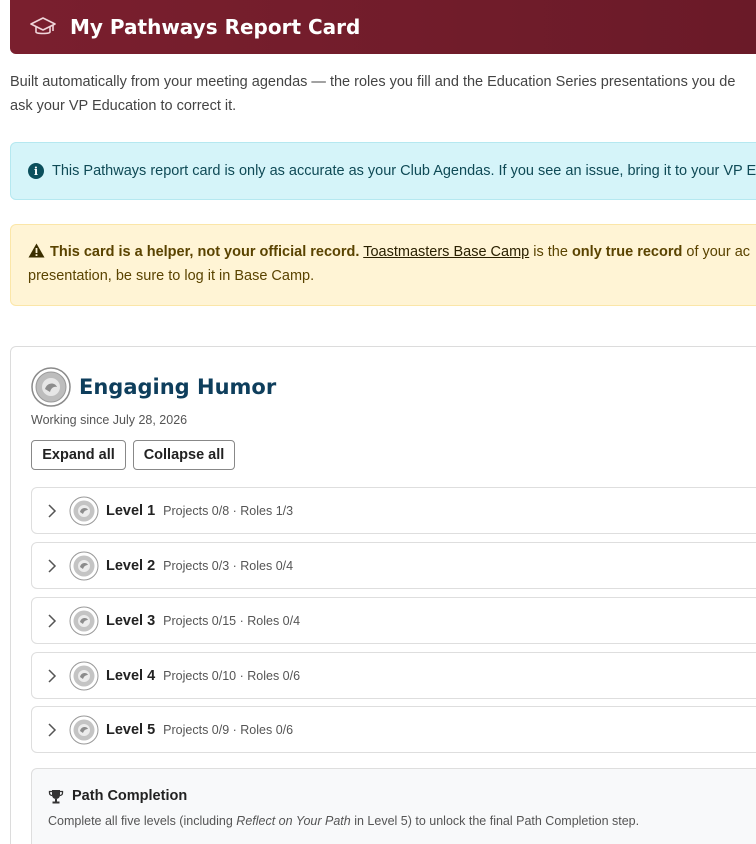 The image size is (756, 844). I want to click on warning-bold-mid: only true record, so click(627, 252).